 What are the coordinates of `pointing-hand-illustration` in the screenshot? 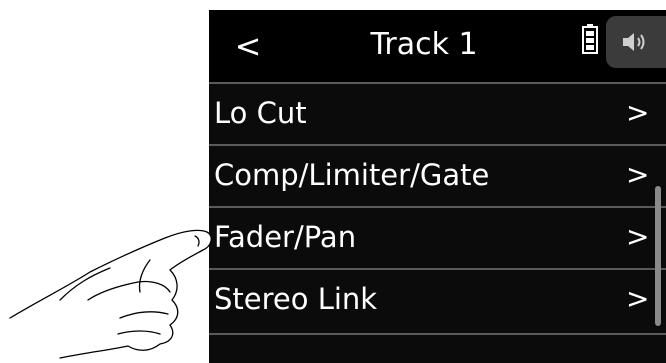 It's located at (110, 294).